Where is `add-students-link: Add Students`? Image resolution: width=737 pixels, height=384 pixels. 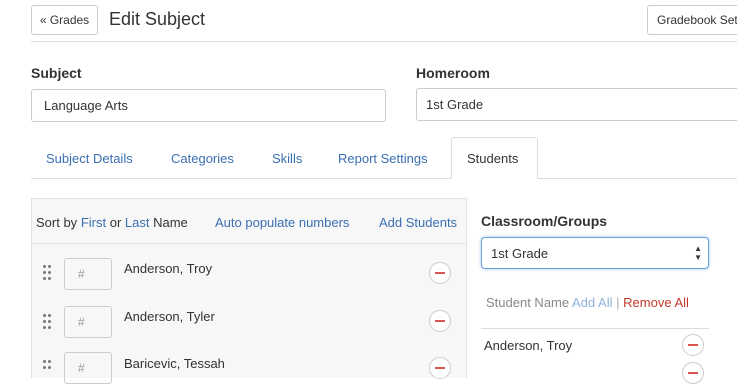
add-students-link: Add Students is located at coordinates (418, 222).